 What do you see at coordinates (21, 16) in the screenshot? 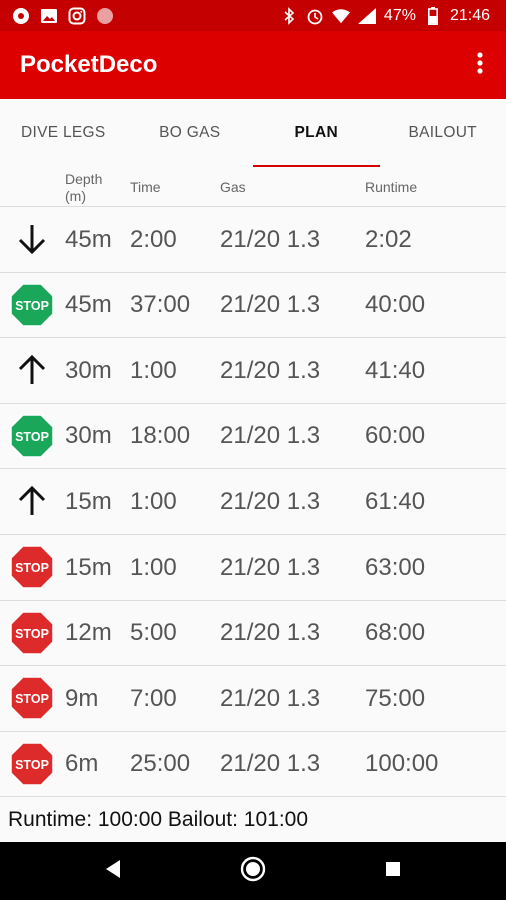
I see `app-notification-icon` at bounding box center [21, 16].